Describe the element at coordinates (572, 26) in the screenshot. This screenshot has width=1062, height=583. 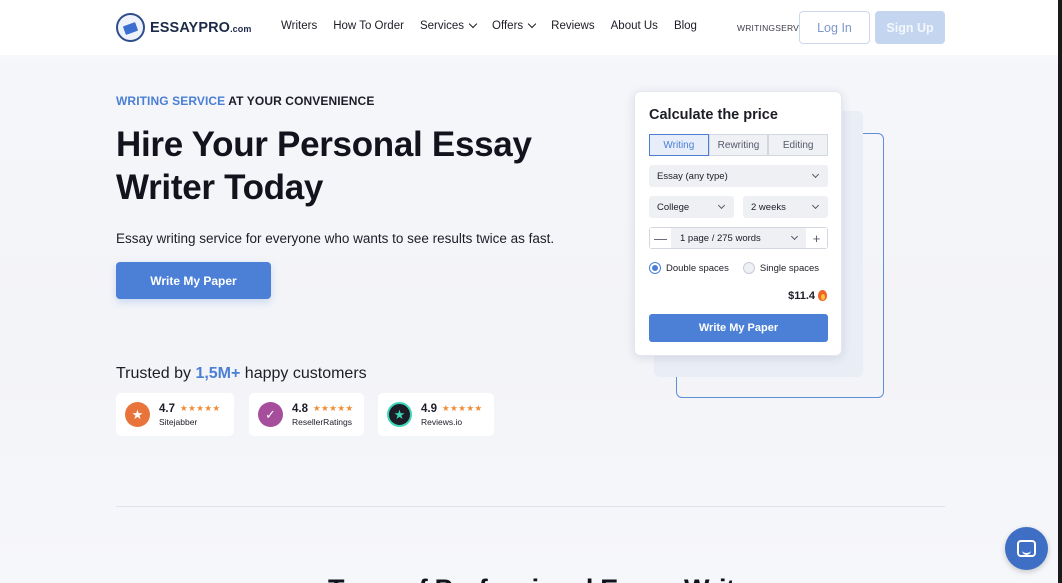
I see `nav-reviews: Reviews` at that location.